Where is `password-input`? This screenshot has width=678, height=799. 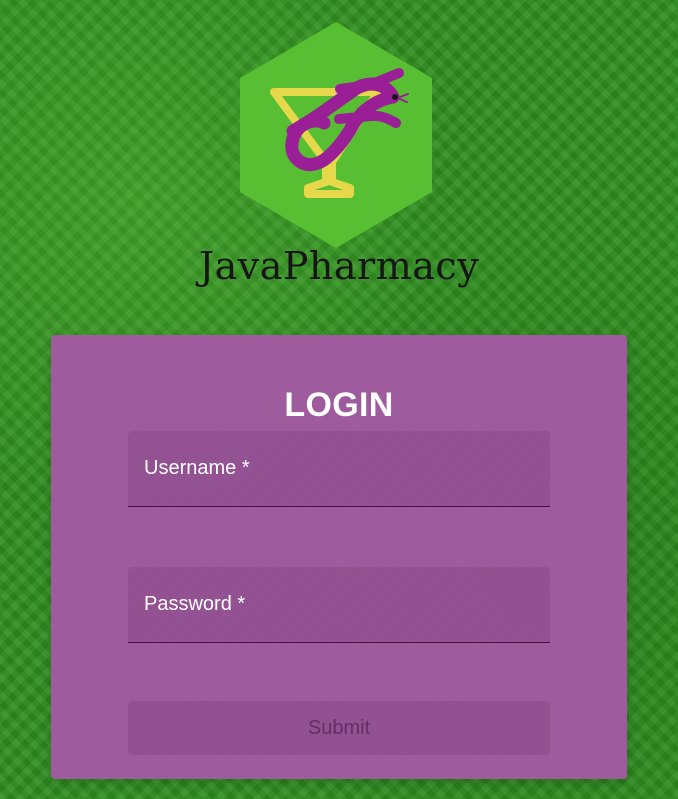 password-input is located at coordinates (339, 604).